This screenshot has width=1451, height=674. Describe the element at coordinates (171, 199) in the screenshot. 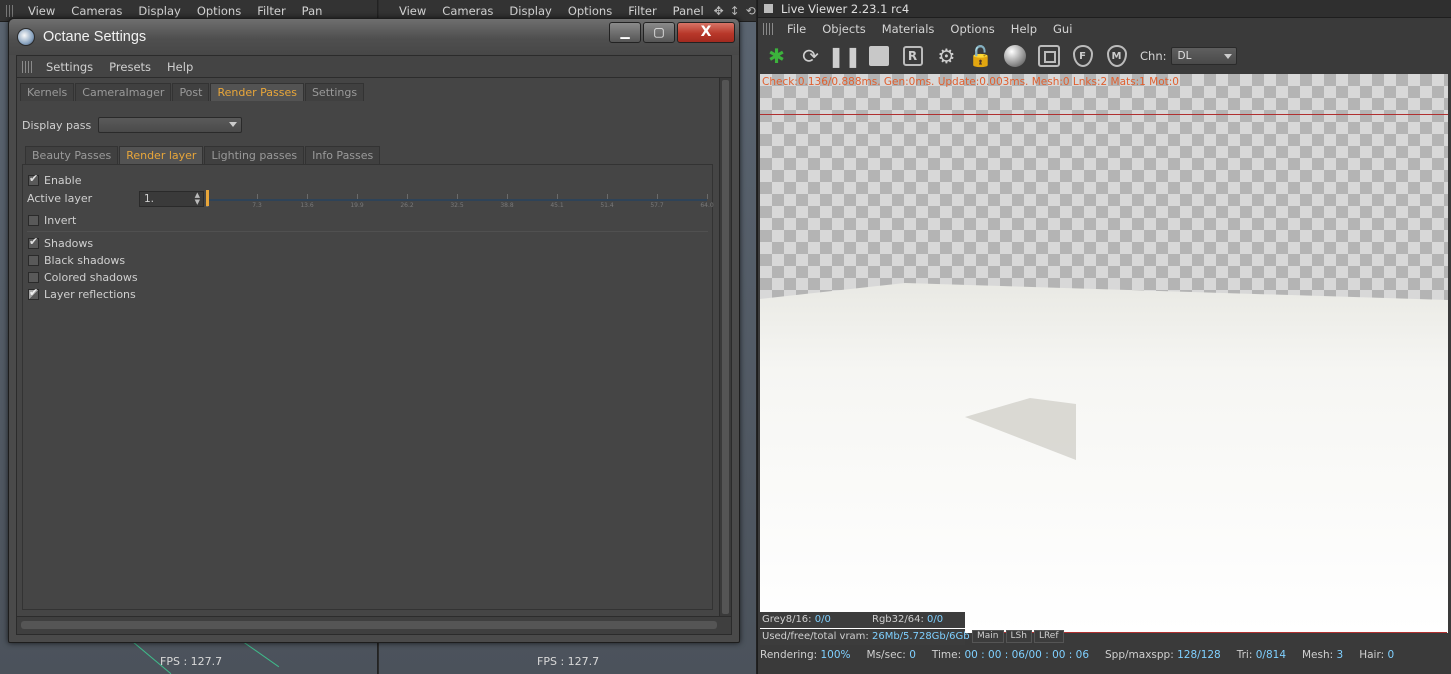

I see `active-layer-input: 1. ▲ ▼` at that location.